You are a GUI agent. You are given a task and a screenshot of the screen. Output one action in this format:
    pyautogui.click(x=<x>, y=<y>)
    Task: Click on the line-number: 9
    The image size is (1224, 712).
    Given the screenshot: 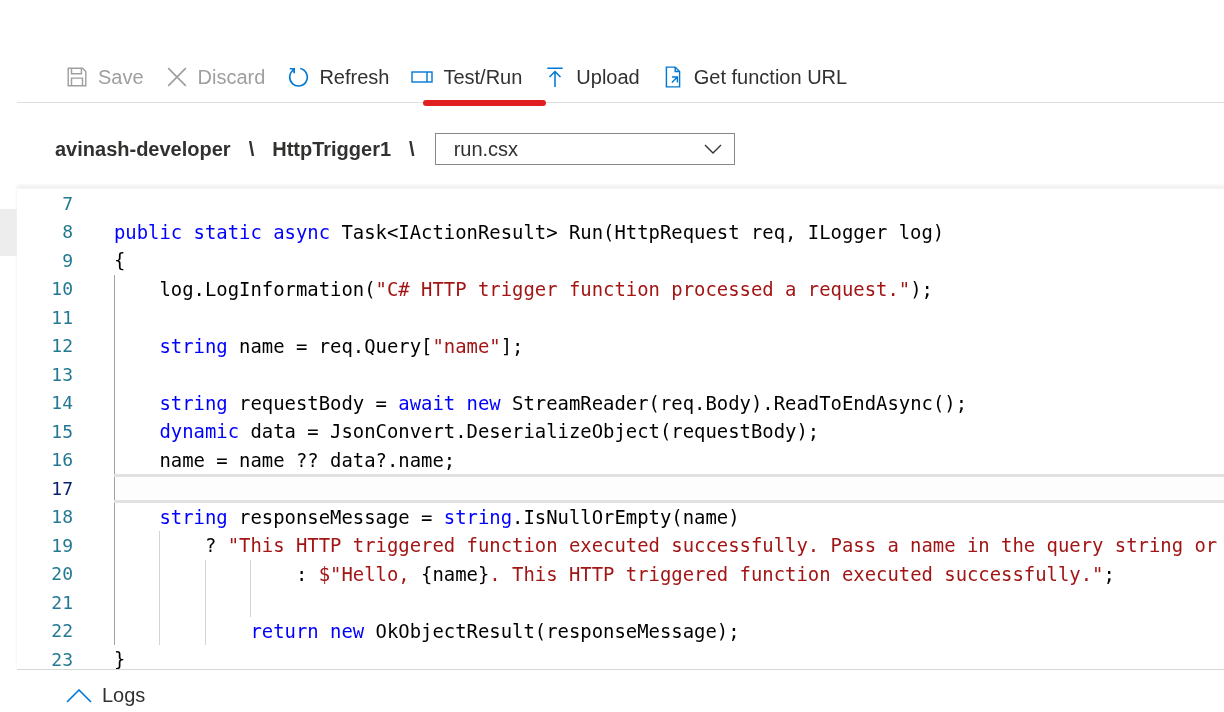 What is the action you would take?
    pyautogui.click(x=67, y=260)
    